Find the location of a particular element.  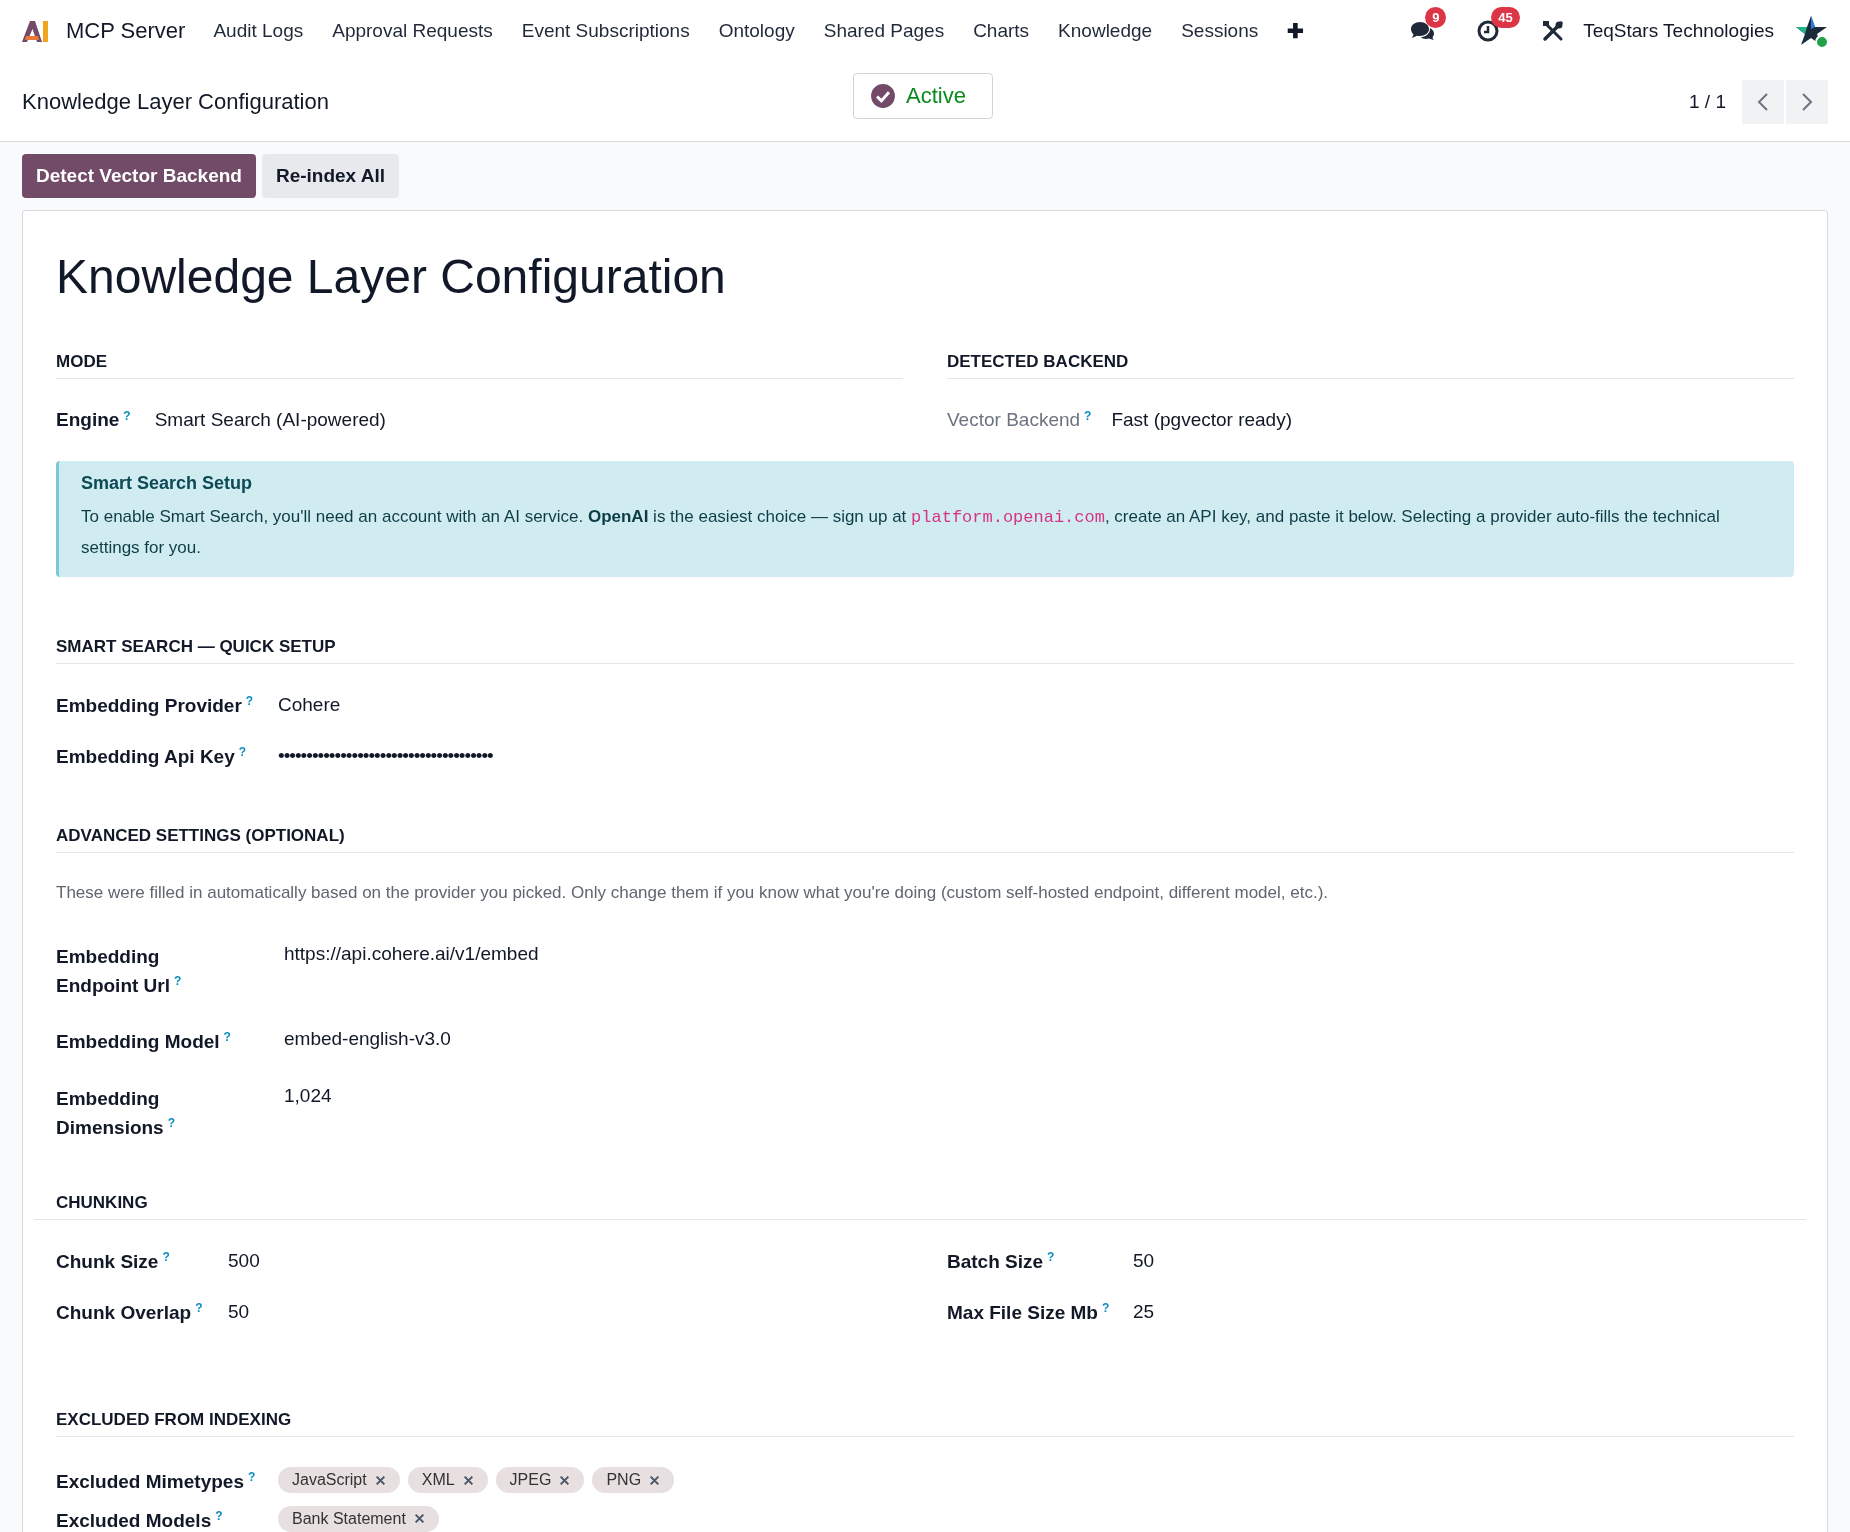

field-value: https://api.cohere.ai/v1/embed is located at coordinates (411, 954).